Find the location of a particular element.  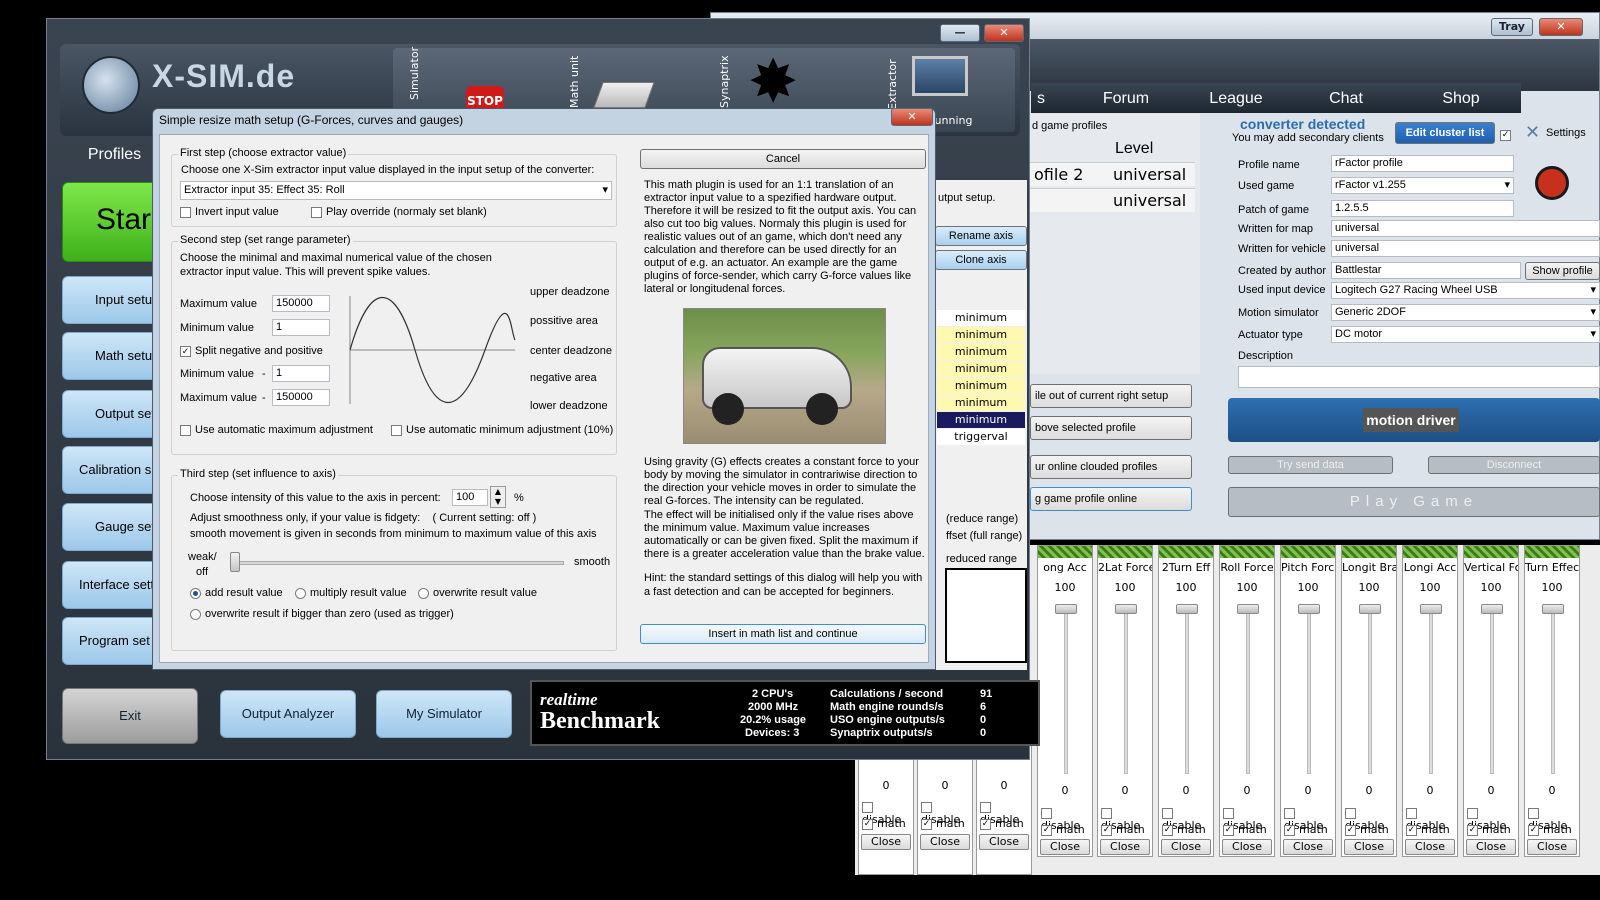

nav-league: League is located at coordinates (1236, 99).